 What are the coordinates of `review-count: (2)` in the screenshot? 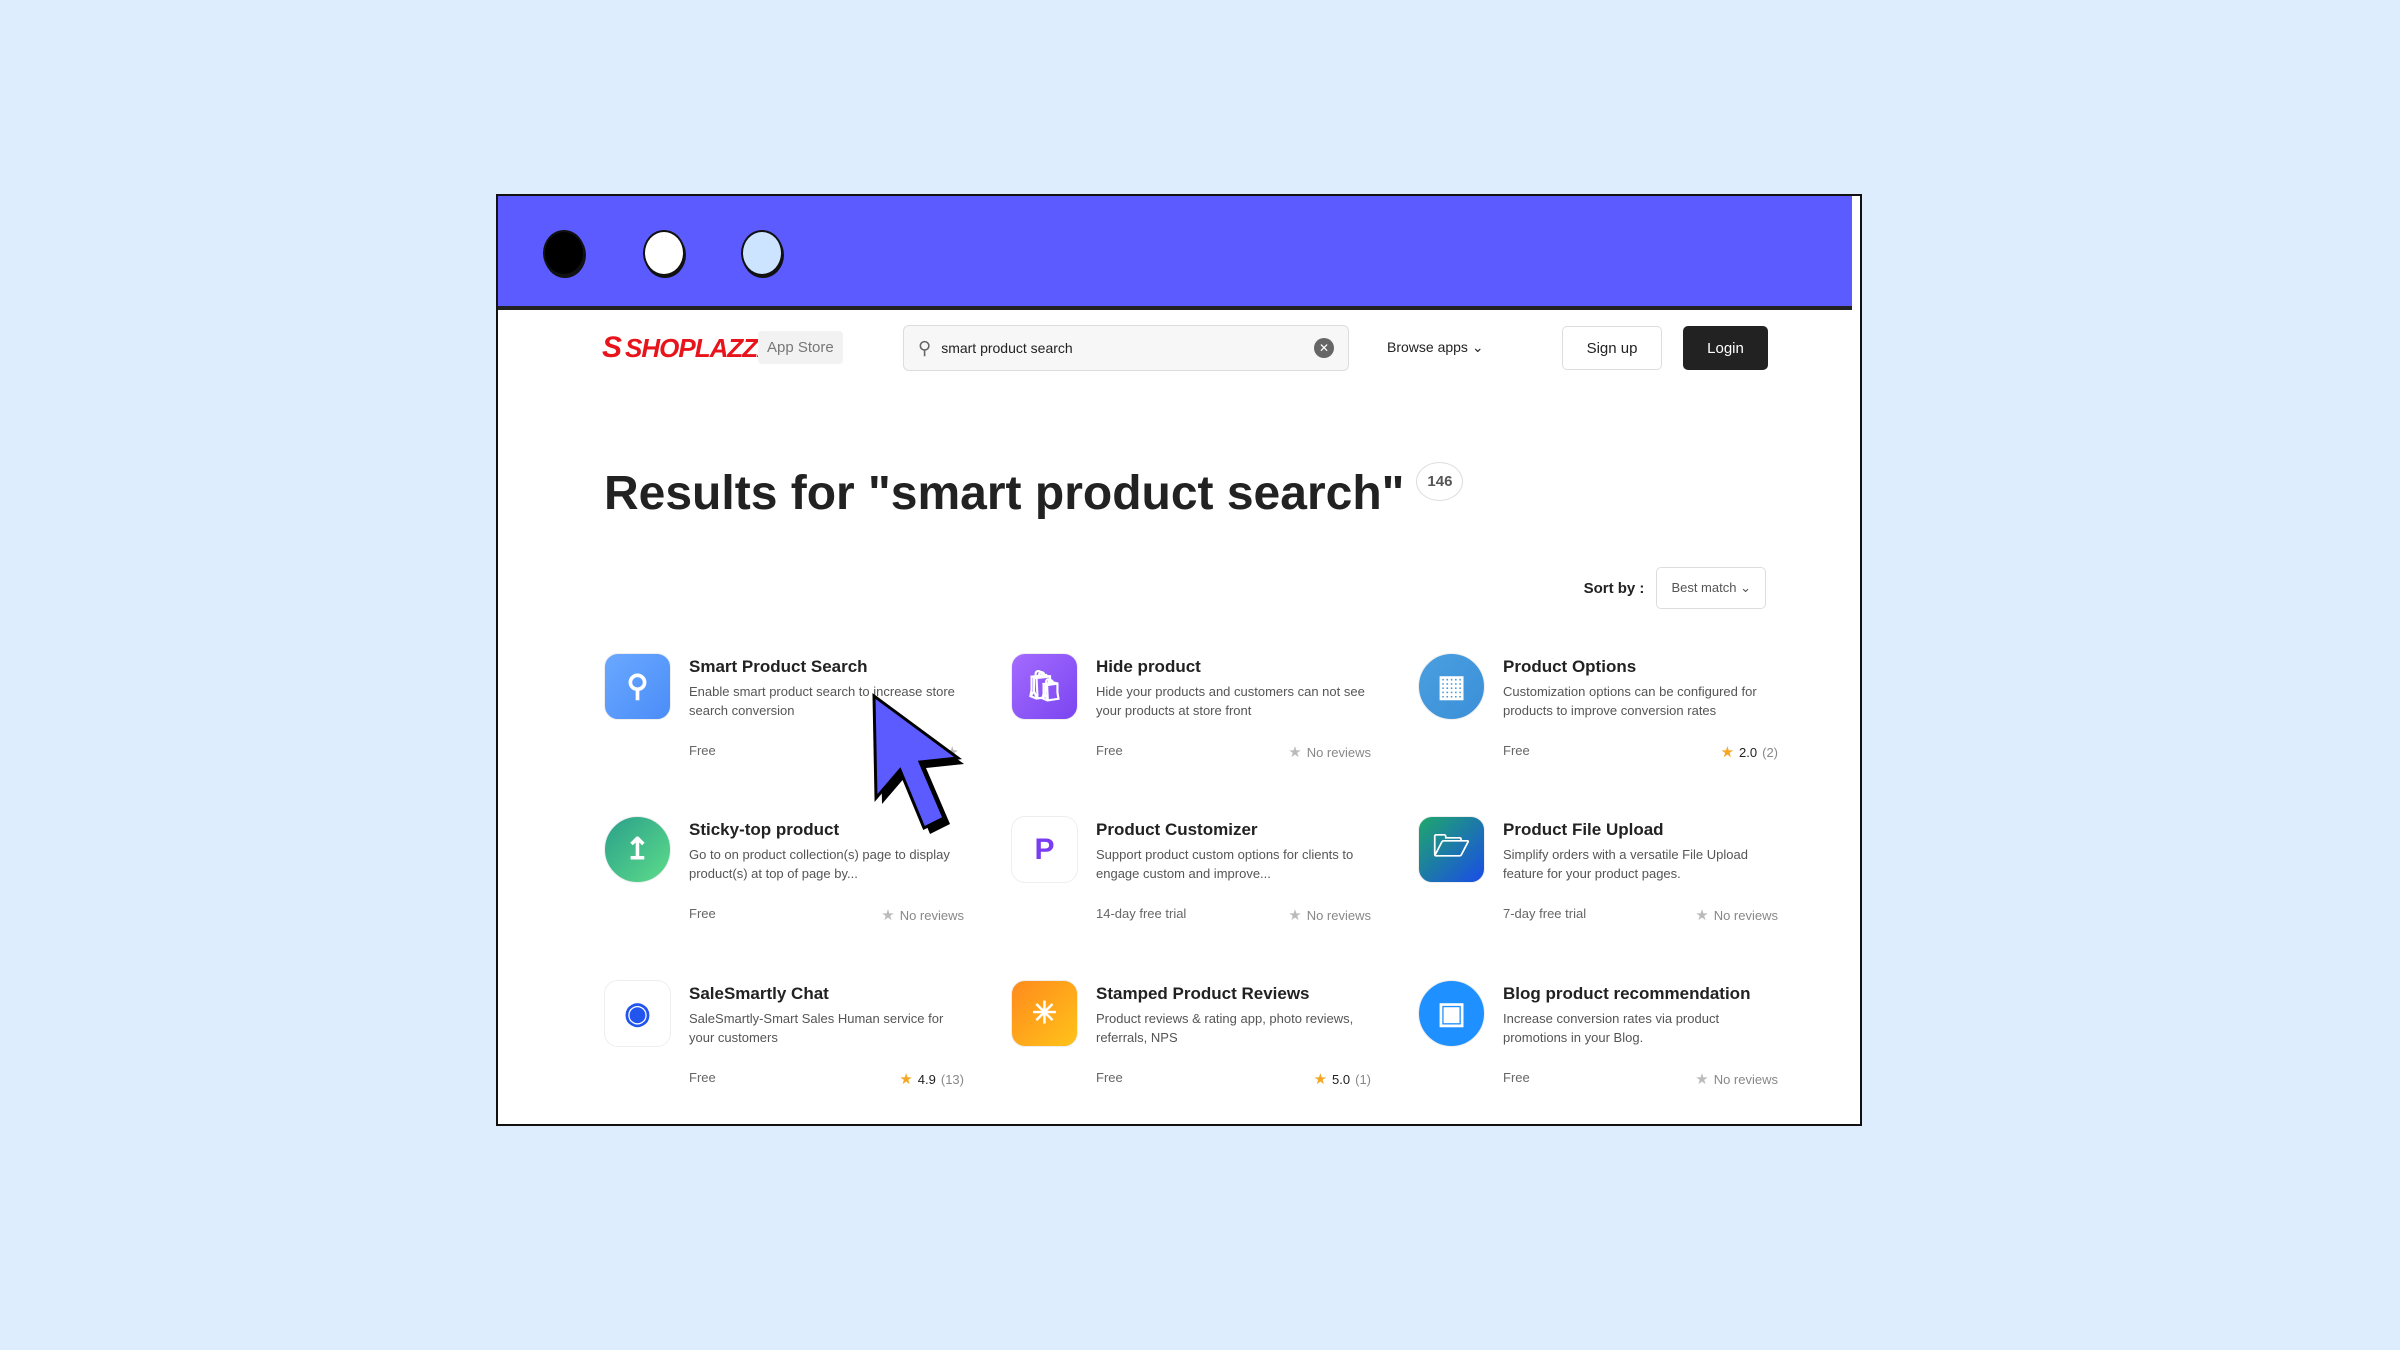 It's located at (1770, 752).